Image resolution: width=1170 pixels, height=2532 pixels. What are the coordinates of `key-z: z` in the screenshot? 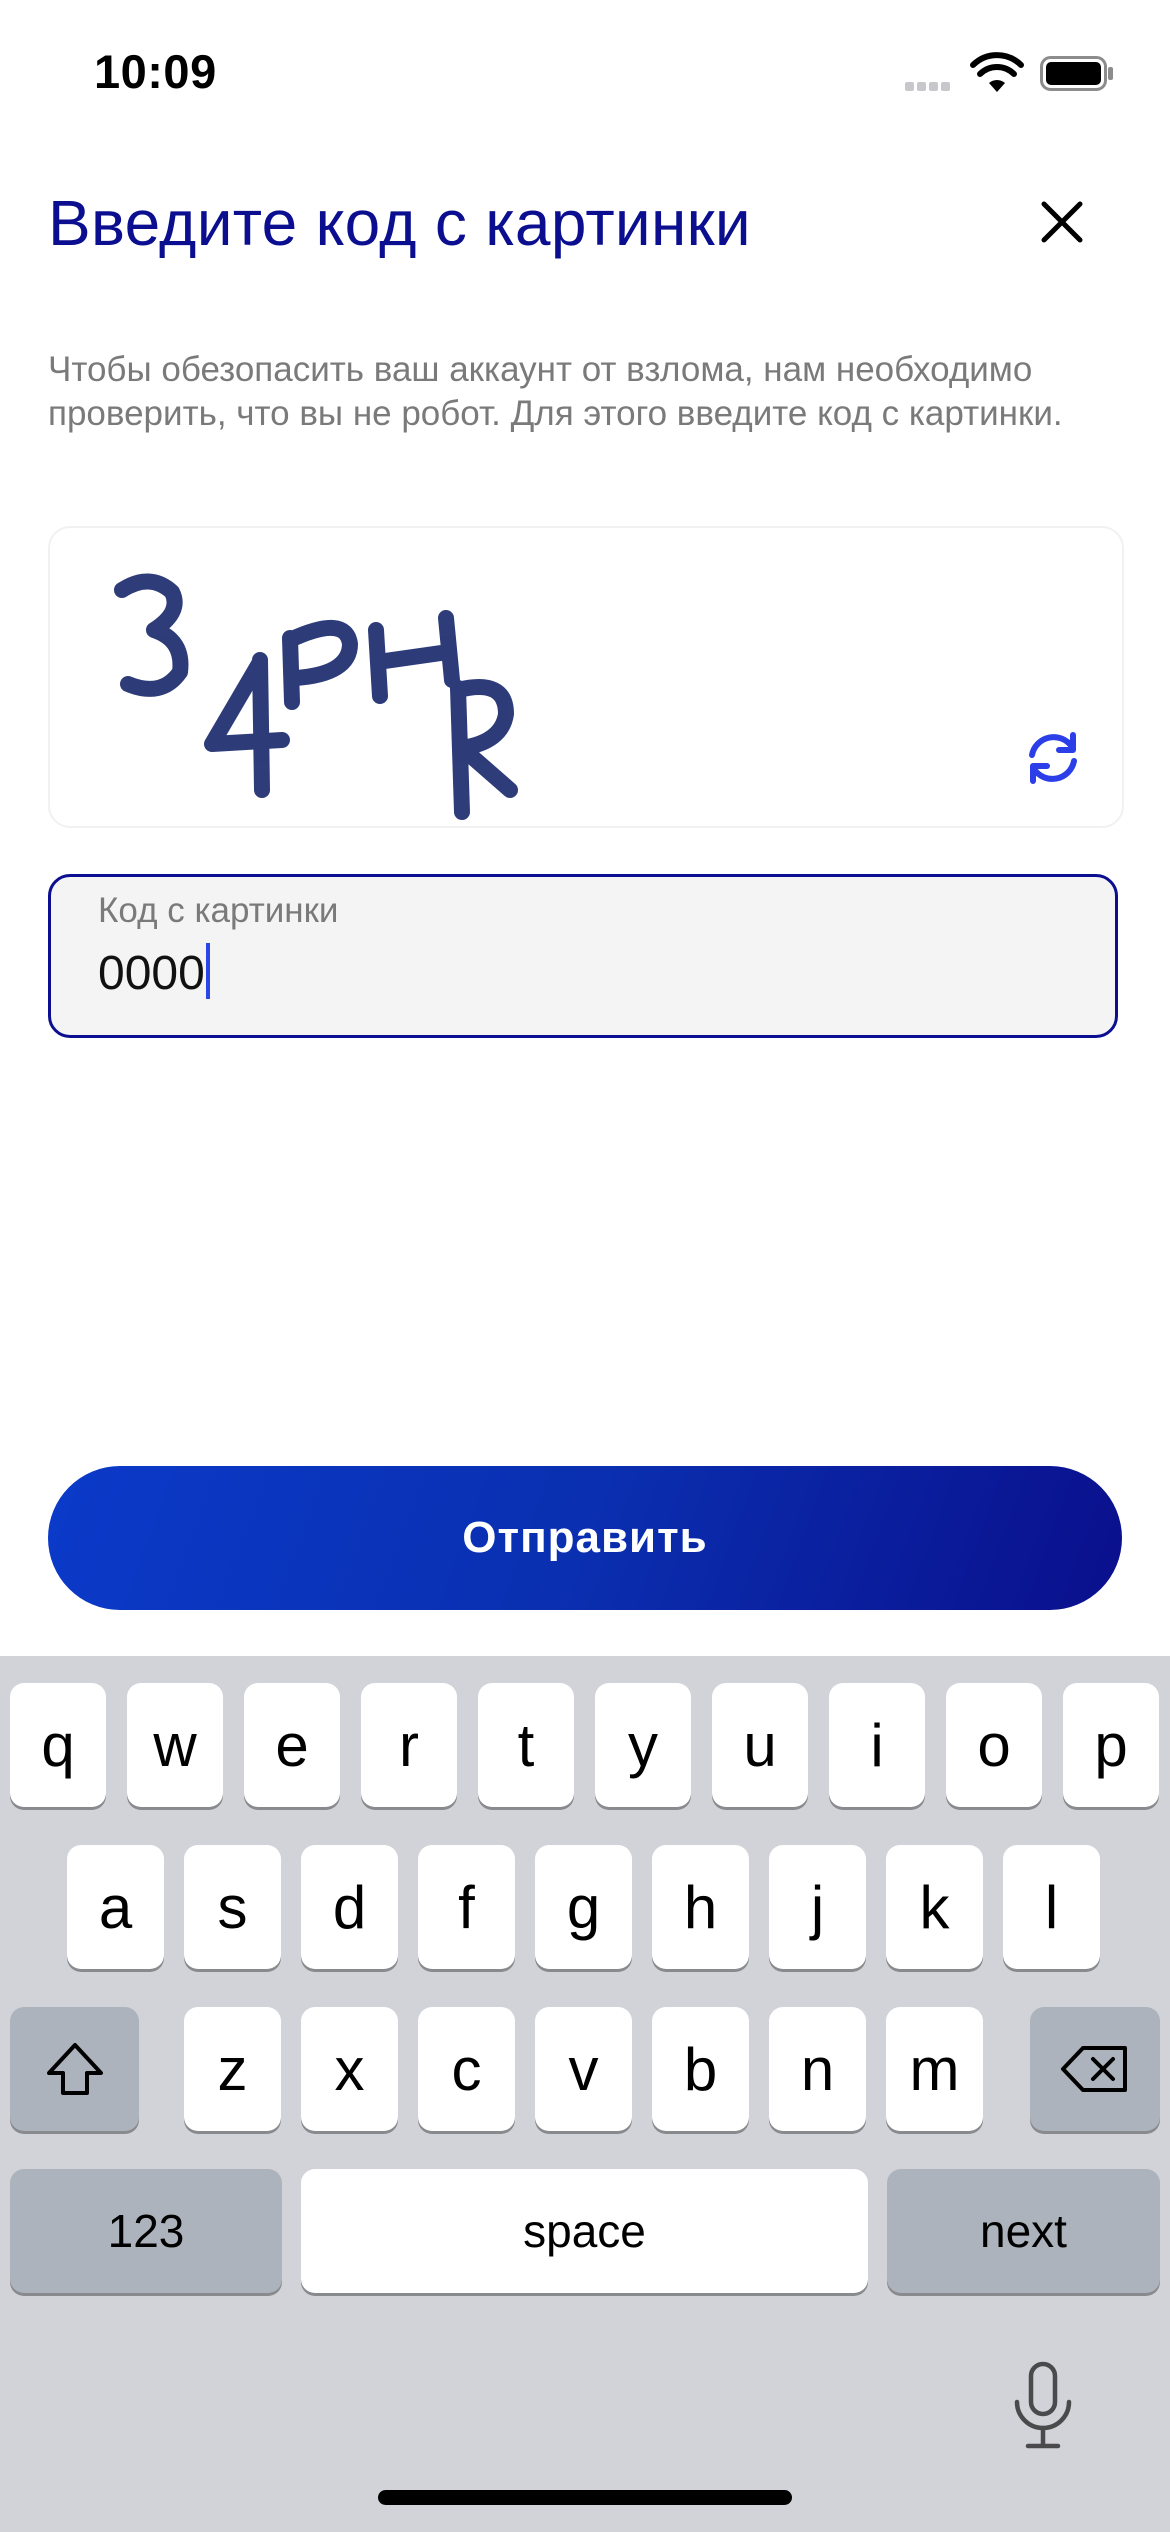 It's located at (232, 2069).